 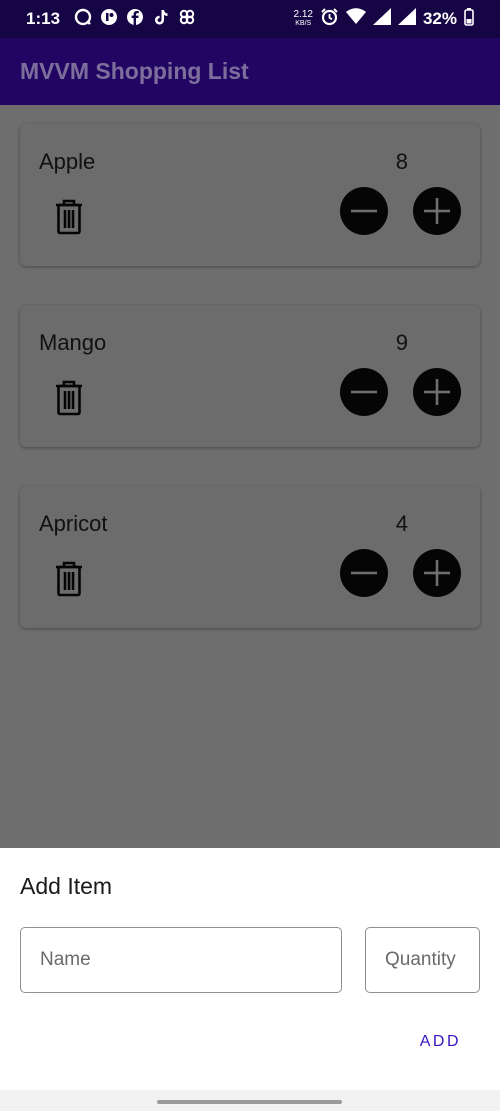 What do you see at coordinates (190, 960) in the screenshot?
I see `name-input` at bounding box center [190, 960].